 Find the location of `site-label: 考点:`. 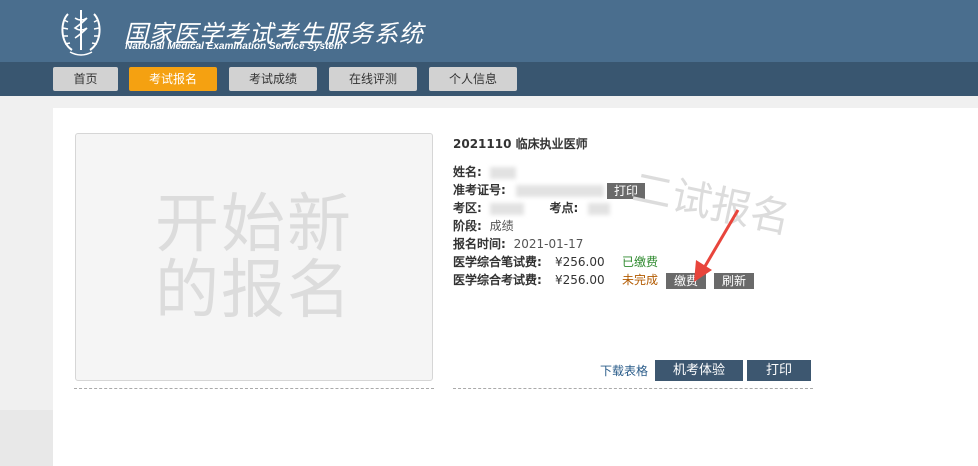

site-label: 考点: is located at coordinates (564, 208).